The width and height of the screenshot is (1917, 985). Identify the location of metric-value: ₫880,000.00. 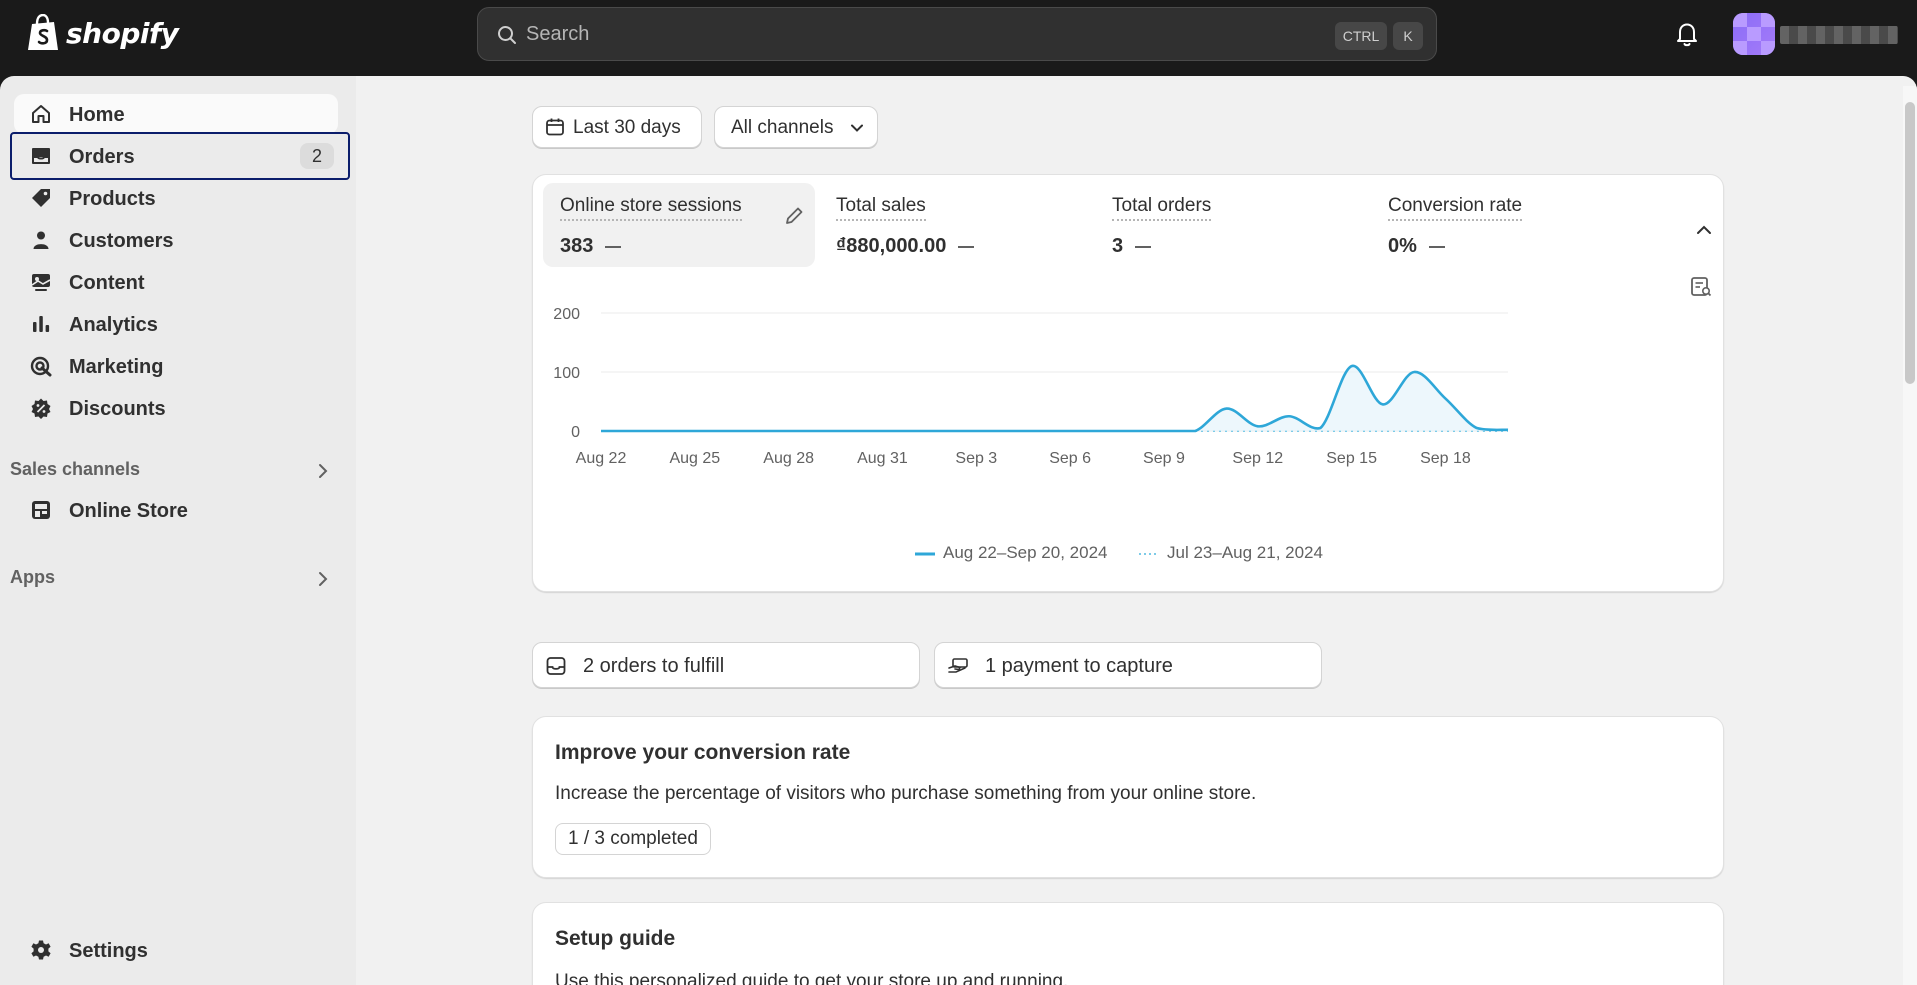
(905, 246).